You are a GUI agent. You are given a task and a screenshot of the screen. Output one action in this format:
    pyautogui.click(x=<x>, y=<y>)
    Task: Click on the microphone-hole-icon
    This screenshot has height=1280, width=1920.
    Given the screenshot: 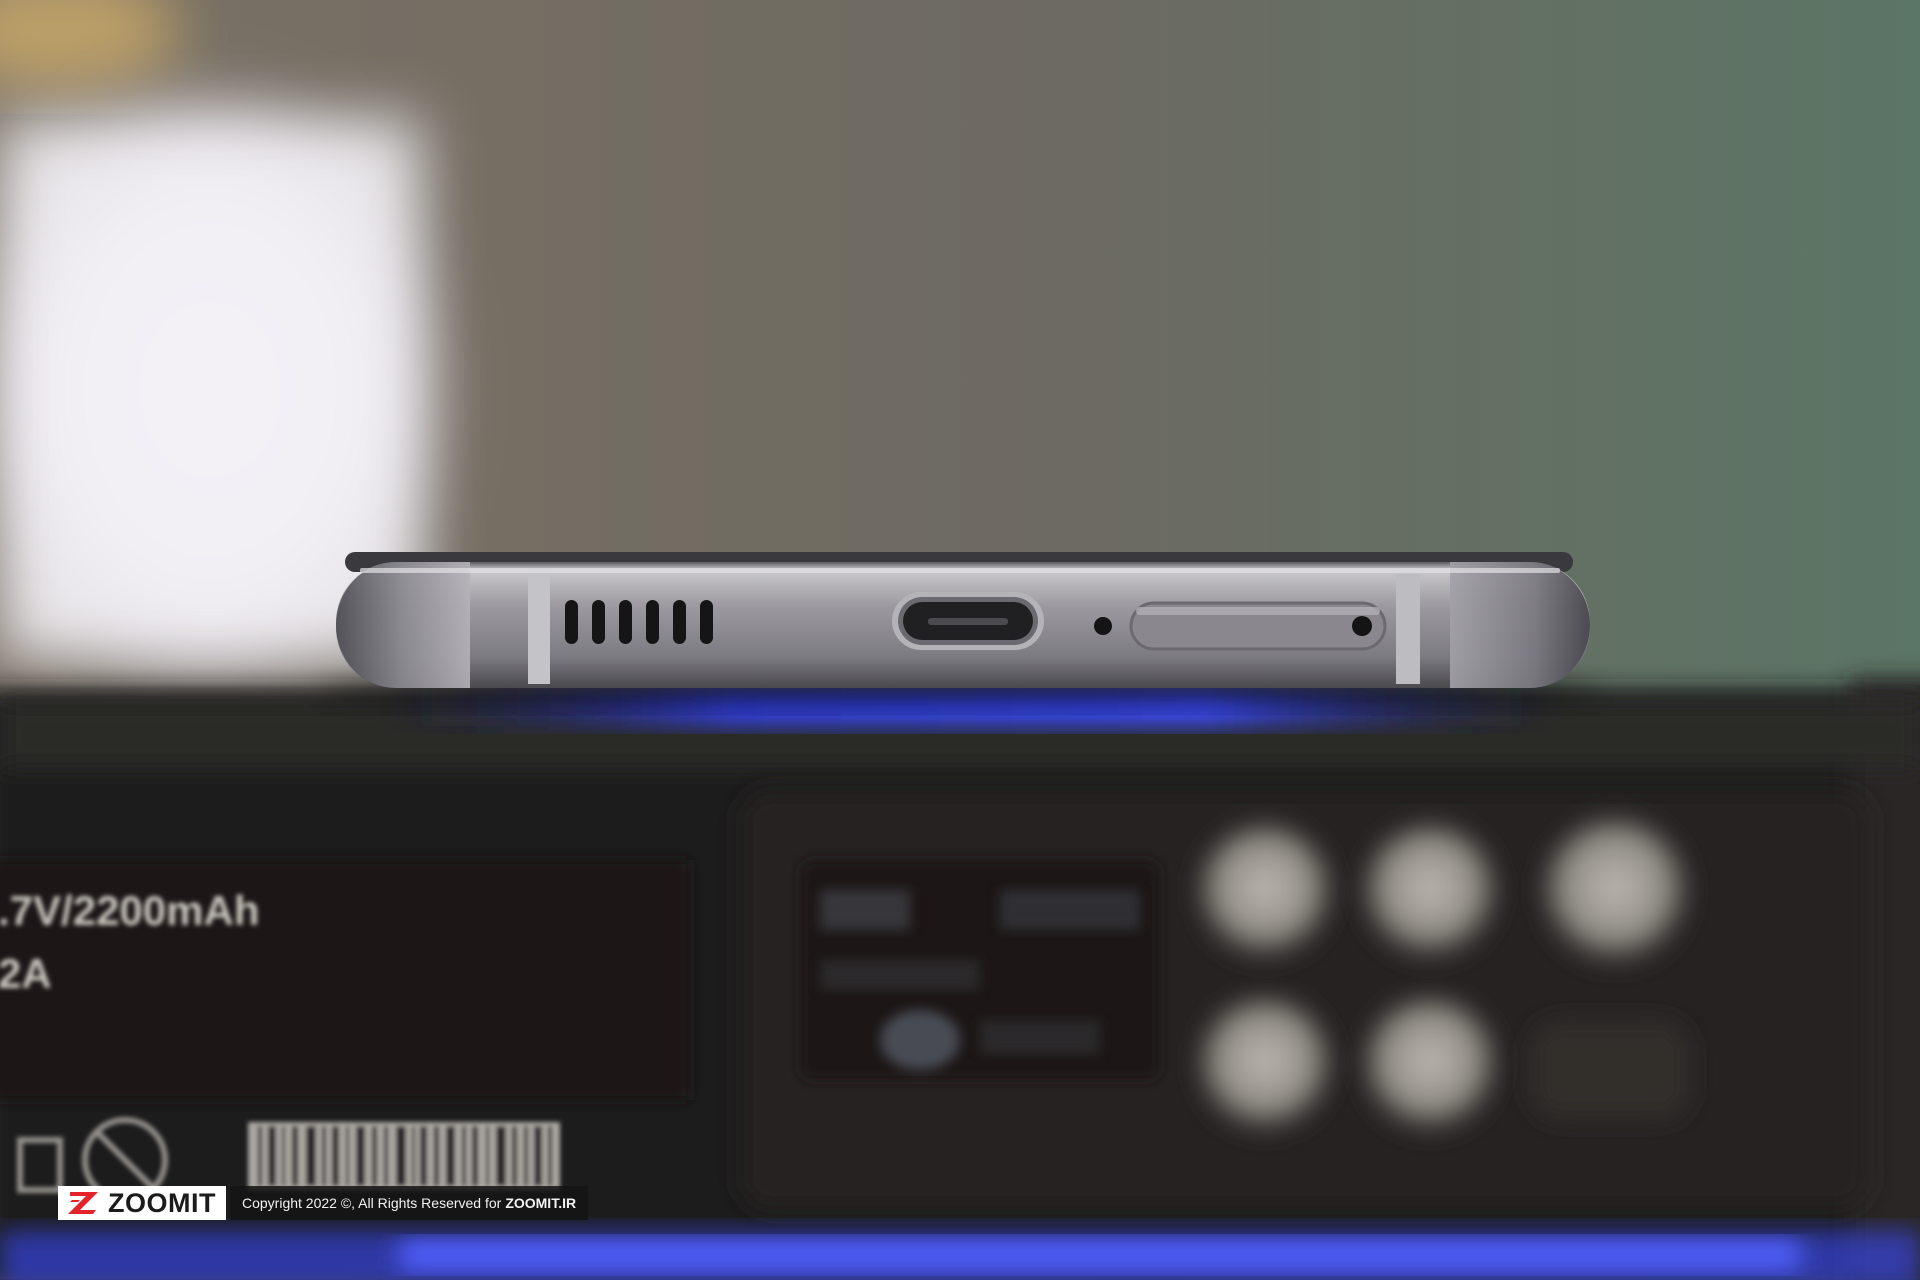 What is the action you would take?
    pyautogui.click(x=1103, y=626)
    